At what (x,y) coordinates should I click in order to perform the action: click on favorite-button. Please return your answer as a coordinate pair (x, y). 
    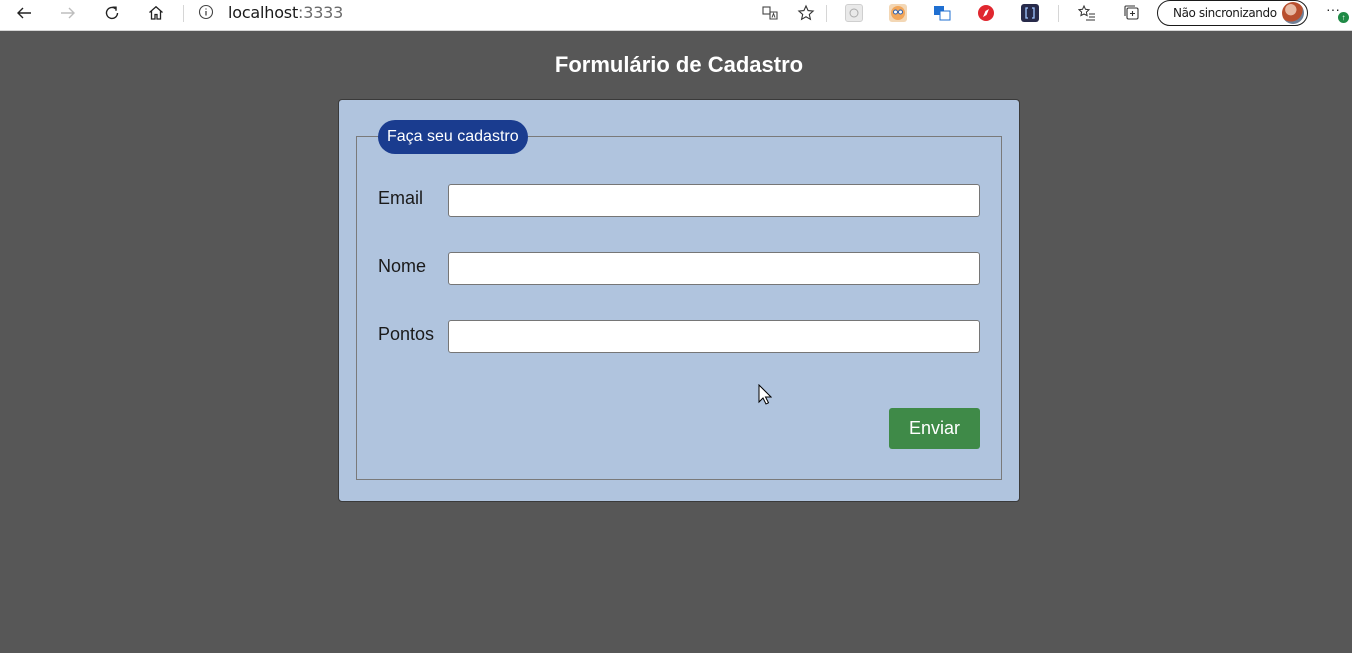
    Looking at the image, I should click on (806, 13).